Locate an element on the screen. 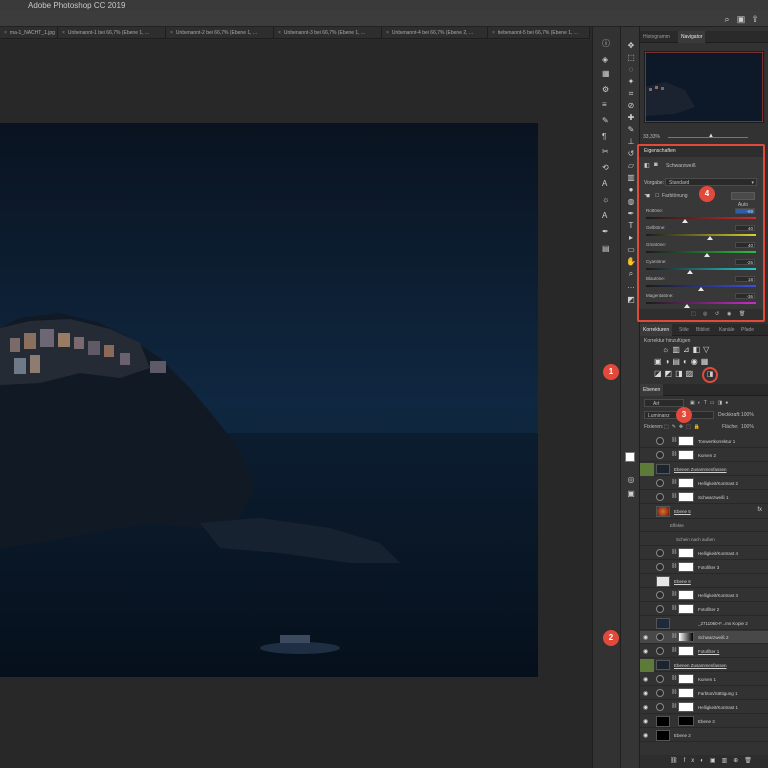  tab-histogram: Histogramm is located at coordinates (656, 37).